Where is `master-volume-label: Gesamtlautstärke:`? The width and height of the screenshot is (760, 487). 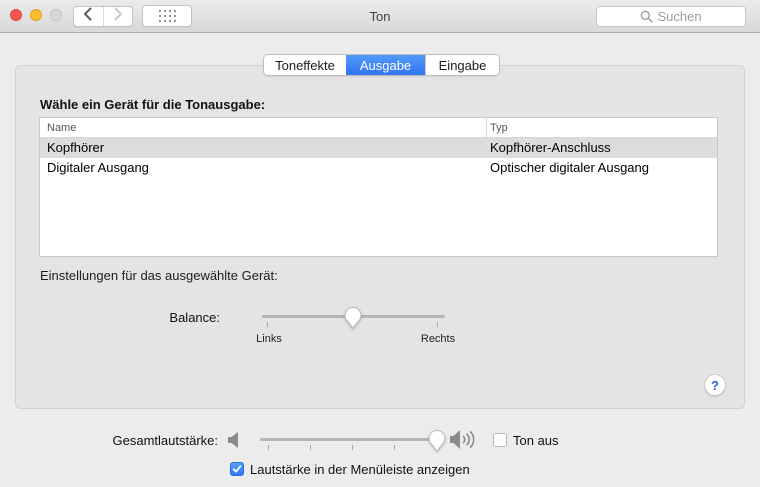 master-volume-label: Gesamtlautstärke: is located at coordinates (165, 440).